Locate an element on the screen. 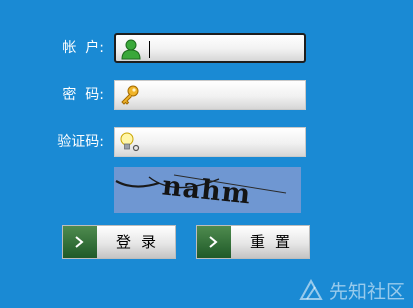 The height and width of the screenshot is (308, 413). account-label: 帐 户: is located at coordinates (83, 48).